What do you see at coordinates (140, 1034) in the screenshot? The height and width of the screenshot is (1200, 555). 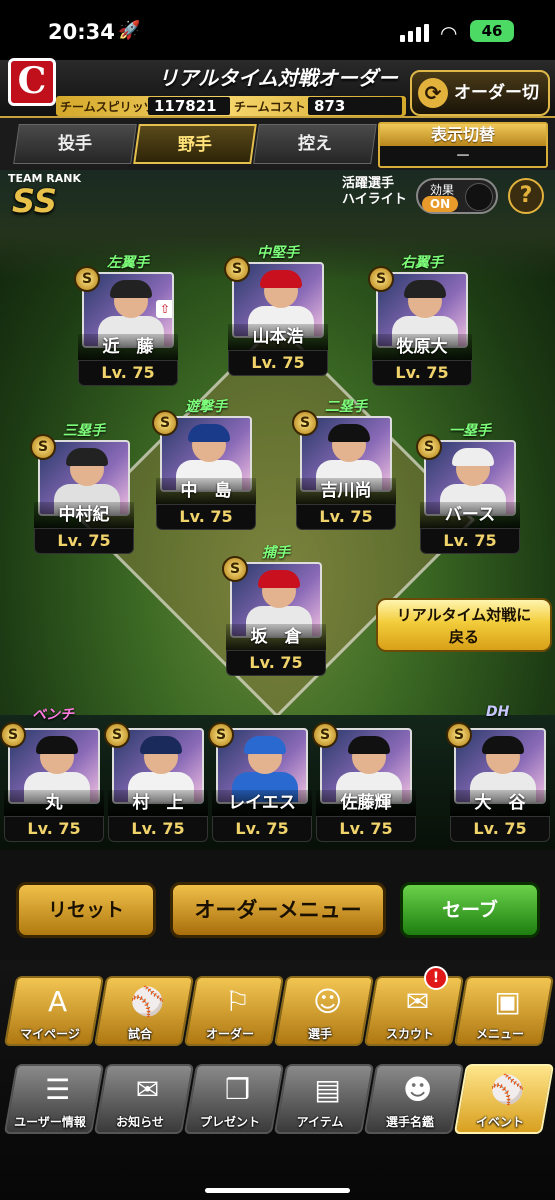 I see `nav-label: 試合` at bounding box center [140, 1034].